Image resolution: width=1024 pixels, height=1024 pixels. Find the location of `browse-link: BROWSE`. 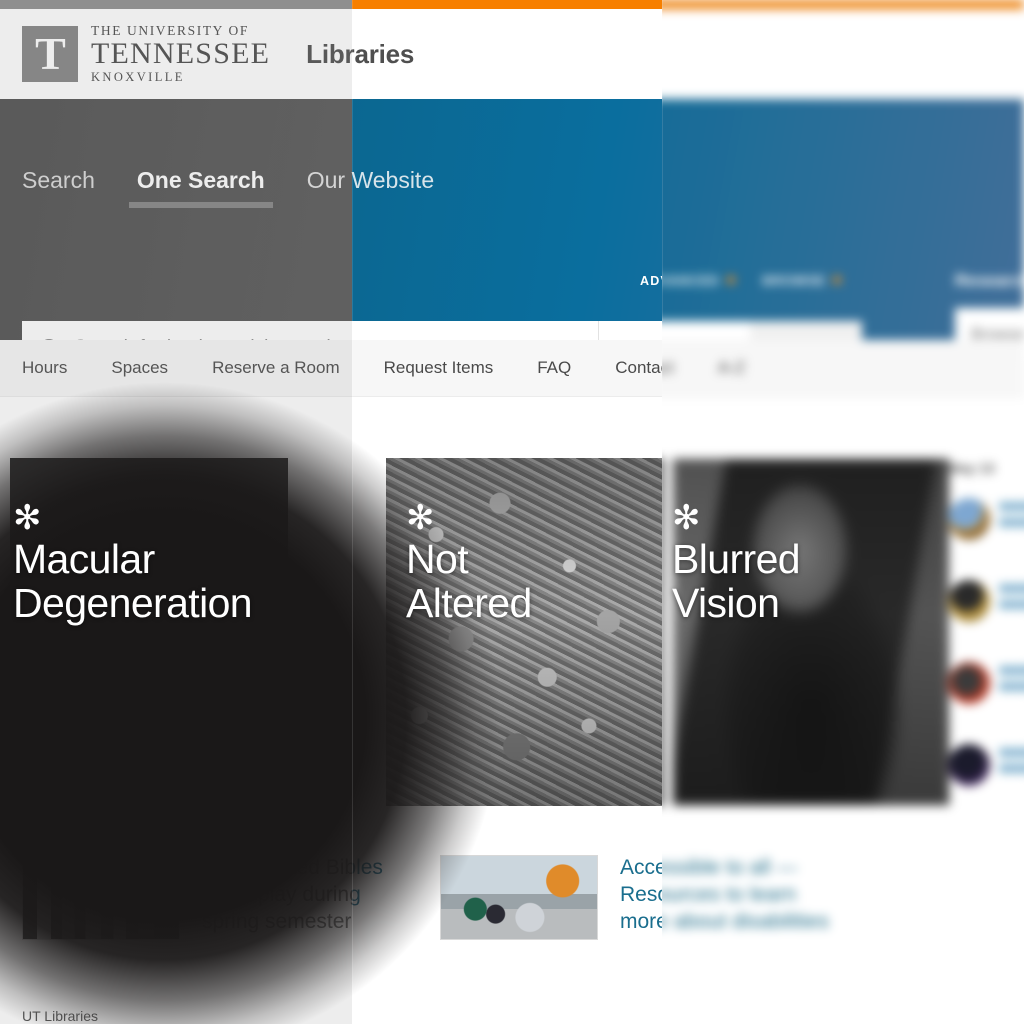

browse-link: BROWSE is located at coordinates (802, 281).